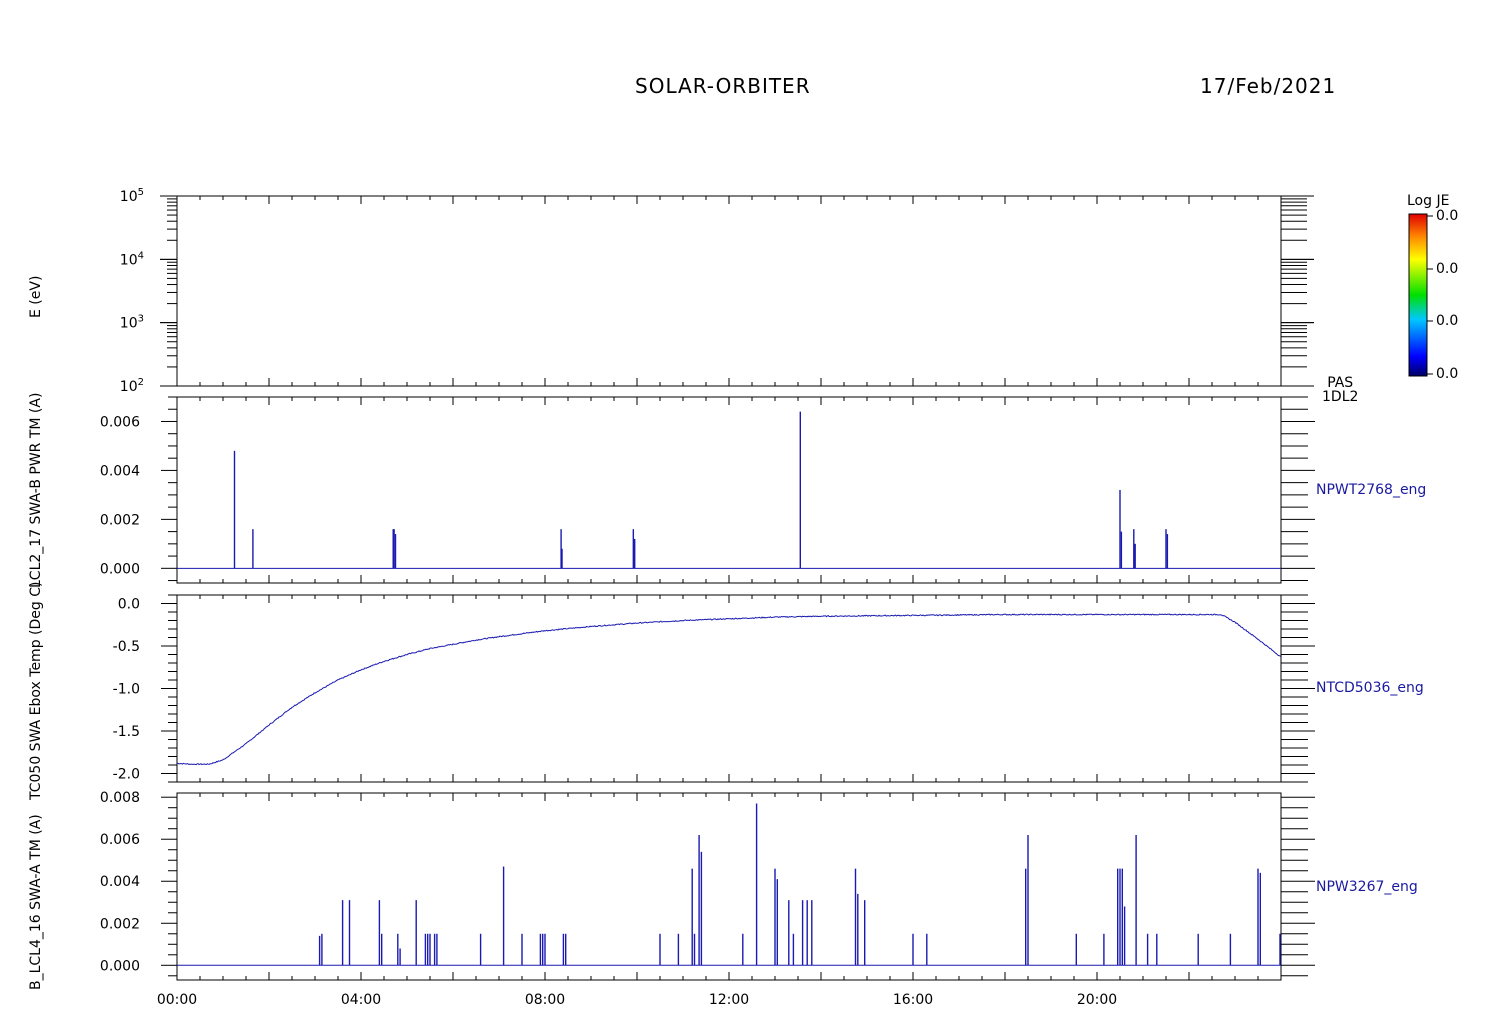  Describe the element at coordinates (1370, 688) in the screenshot. I see `panel3-series-label: NTCD5036_eng` at that location.